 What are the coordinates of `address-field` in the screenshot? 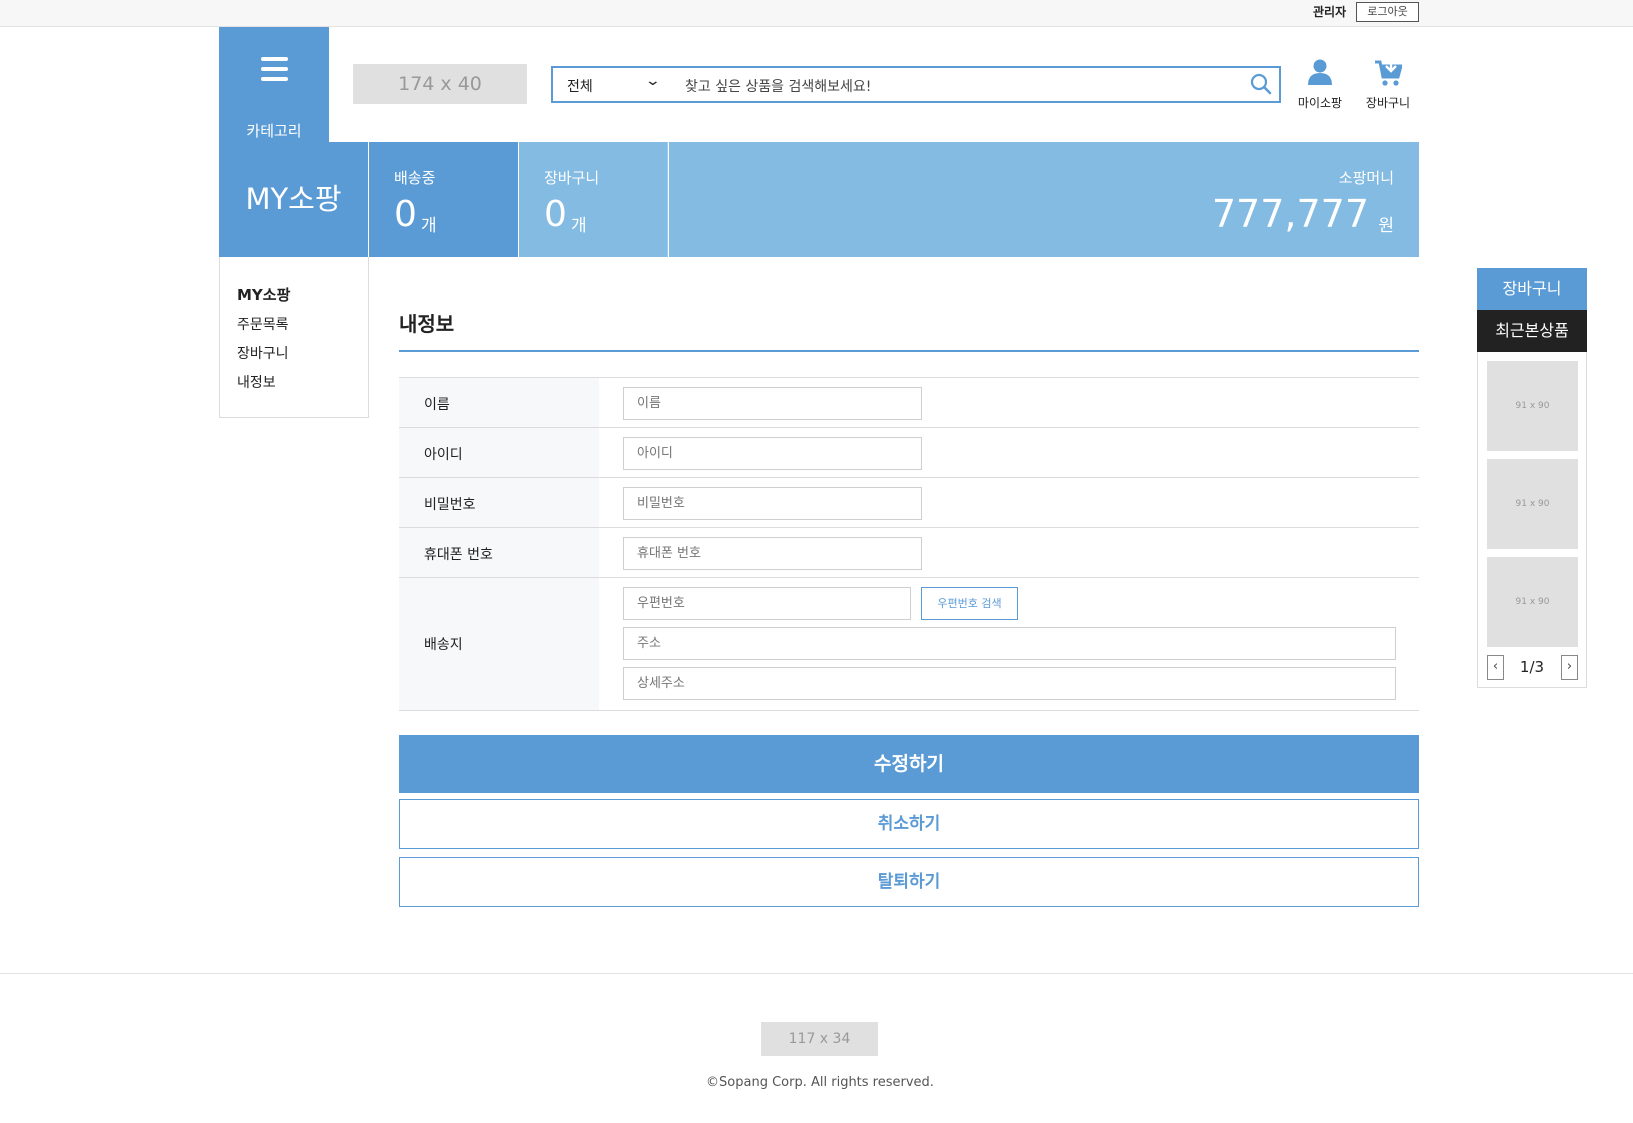 It's located at (1009, 643).